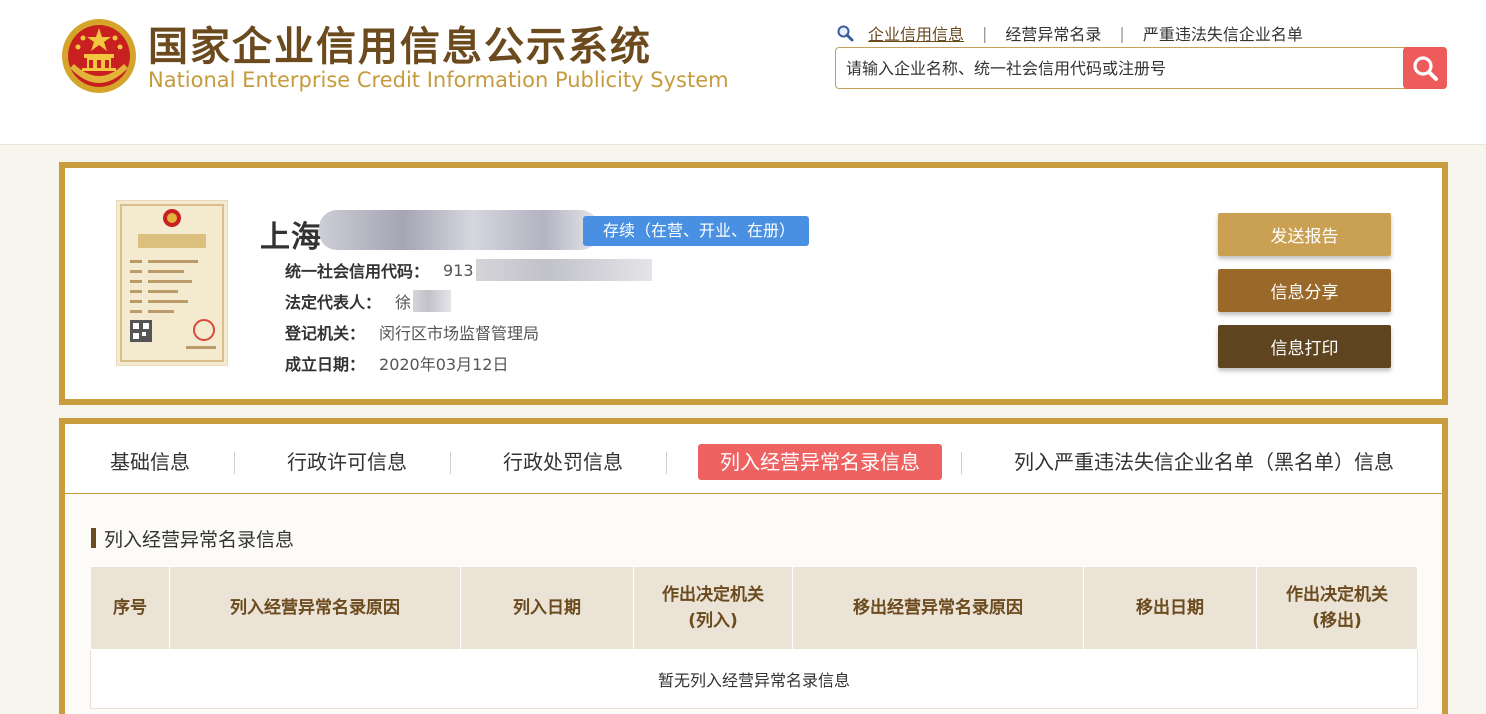 This screenshot has width=1486, height=714. What do you see at coordinates (130, 608) in the screenshot?
I see `col-header-index: 序号` at bounding box center [130, 608].